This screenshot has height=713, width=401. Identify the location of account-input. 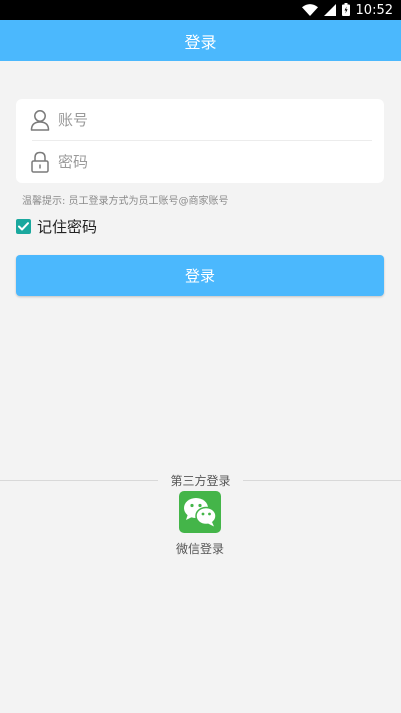
(208, 120).